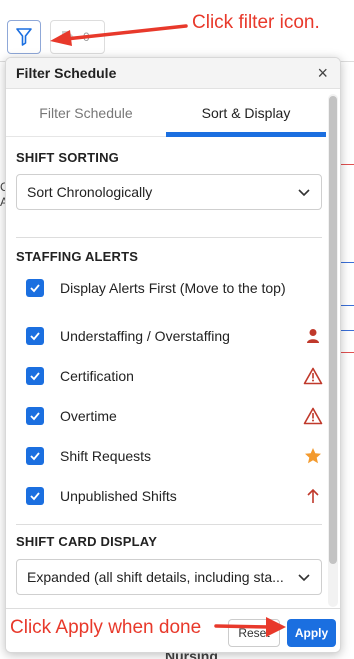 Image resolution: width=354 pixels, height=659 pixels. I want to click on filter-button, so click(24, 37).